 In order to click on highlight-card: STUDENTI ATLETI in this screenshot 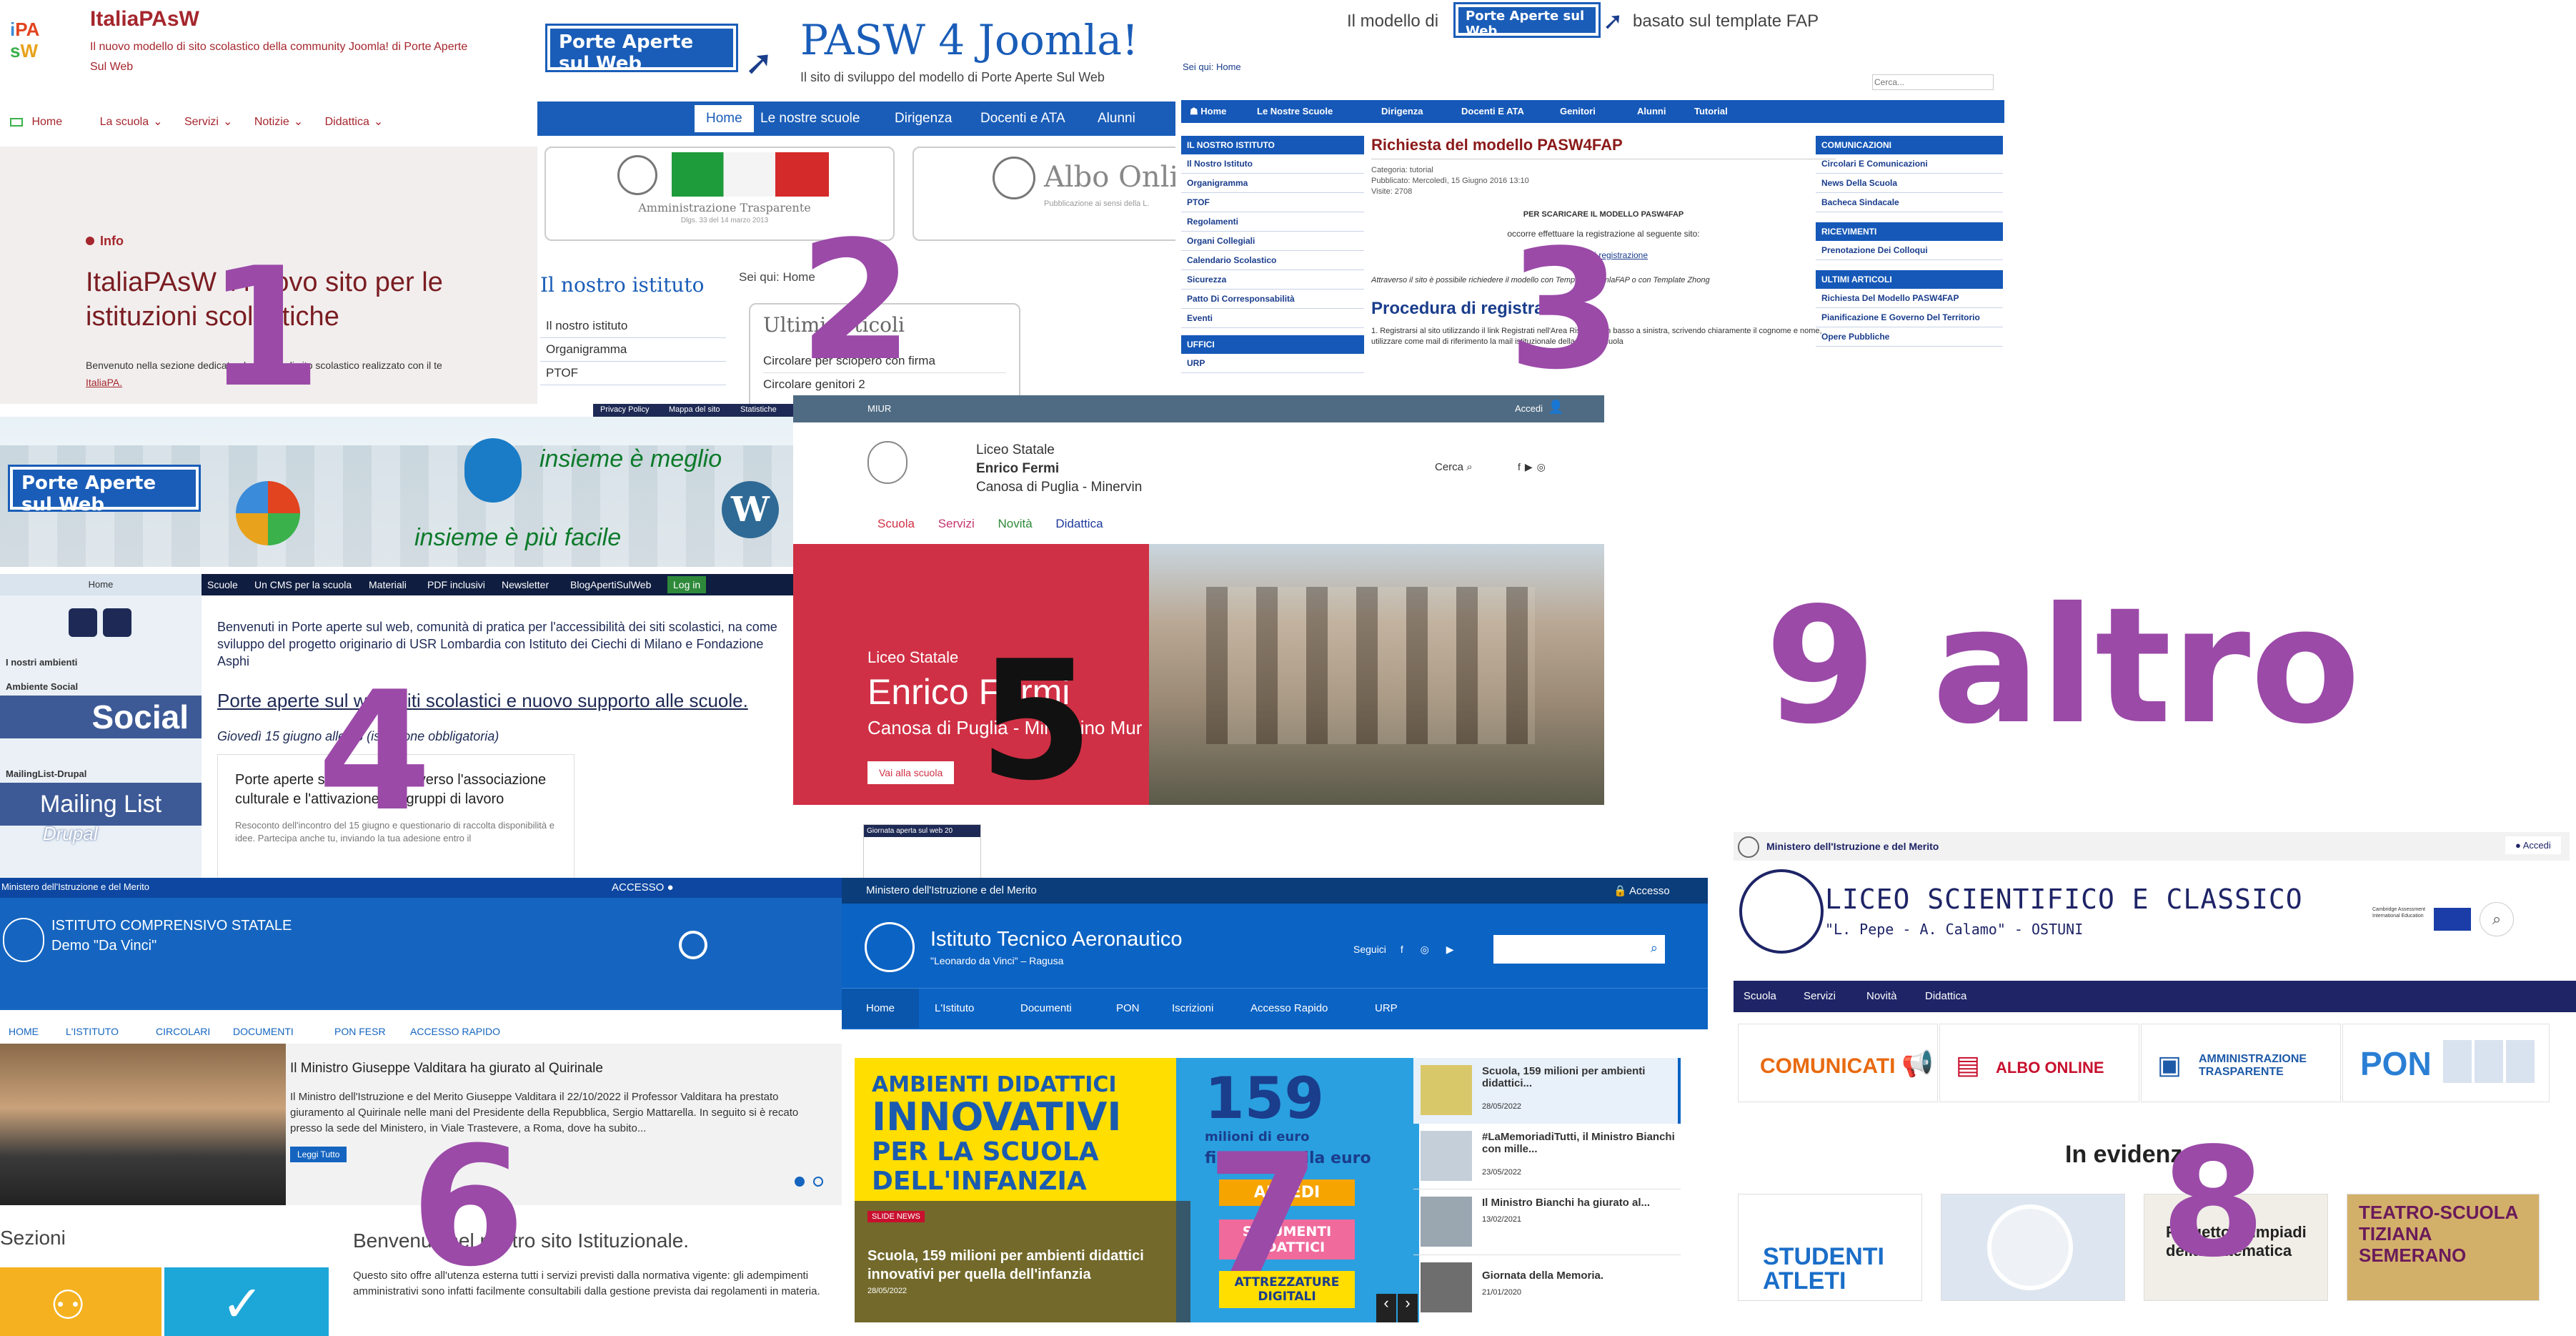, I will do `click(1830, 1247)`.